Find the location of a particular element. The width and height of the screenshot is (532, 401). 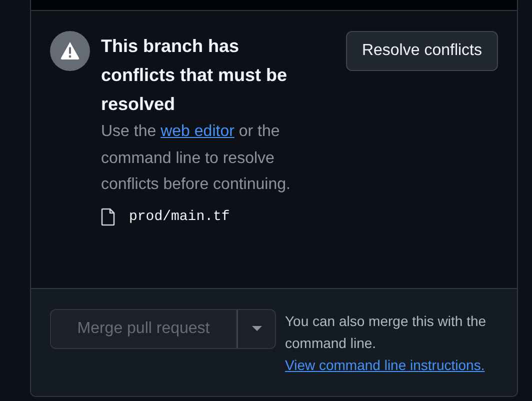

file-name: prod/main.tf is located at coordinates (179, 216).